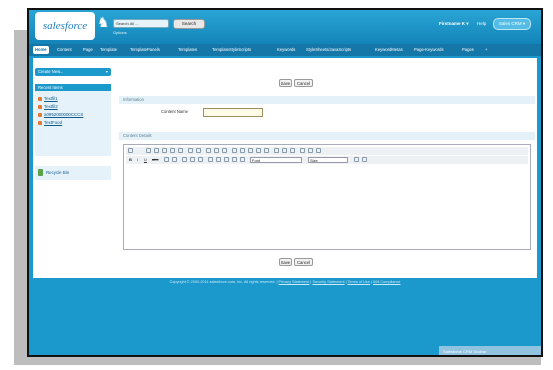 This screenshot has width=553, height=370. Describe the element at coordinates (210, 159) in the screenshot. I see `align-left-icon` at that location.